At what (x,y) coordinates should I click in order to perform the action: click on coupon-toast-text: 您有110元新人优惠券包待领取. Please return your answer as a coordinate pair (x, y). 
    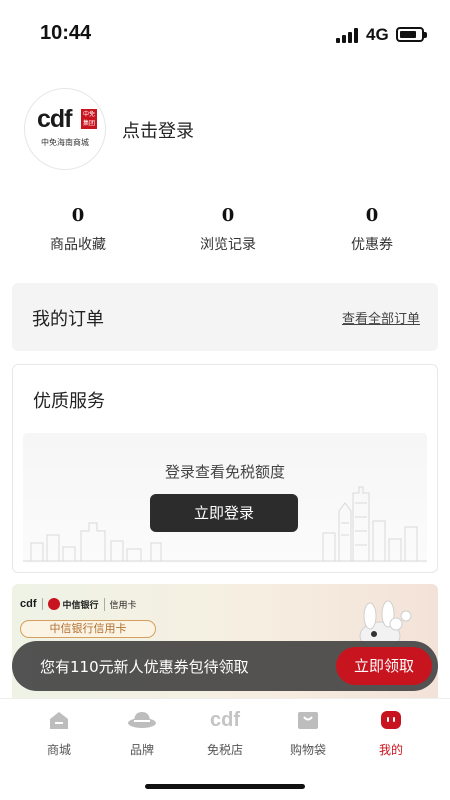
    Looking at the image, I should click on (144, 667).